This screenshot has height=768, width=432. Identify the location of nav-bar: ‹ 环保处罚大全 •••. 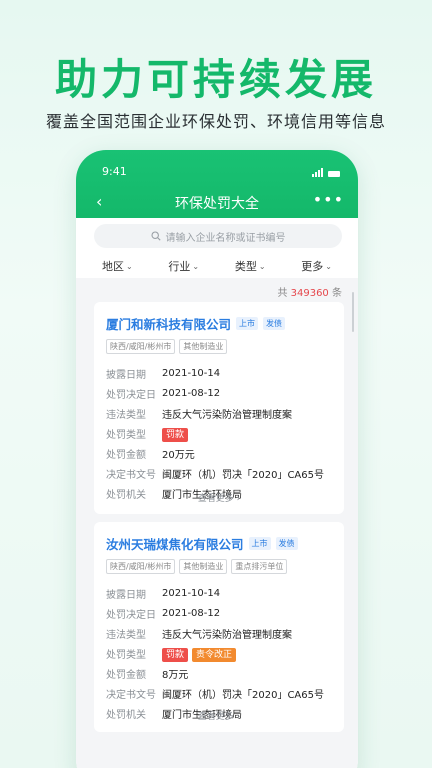
(217, 202).